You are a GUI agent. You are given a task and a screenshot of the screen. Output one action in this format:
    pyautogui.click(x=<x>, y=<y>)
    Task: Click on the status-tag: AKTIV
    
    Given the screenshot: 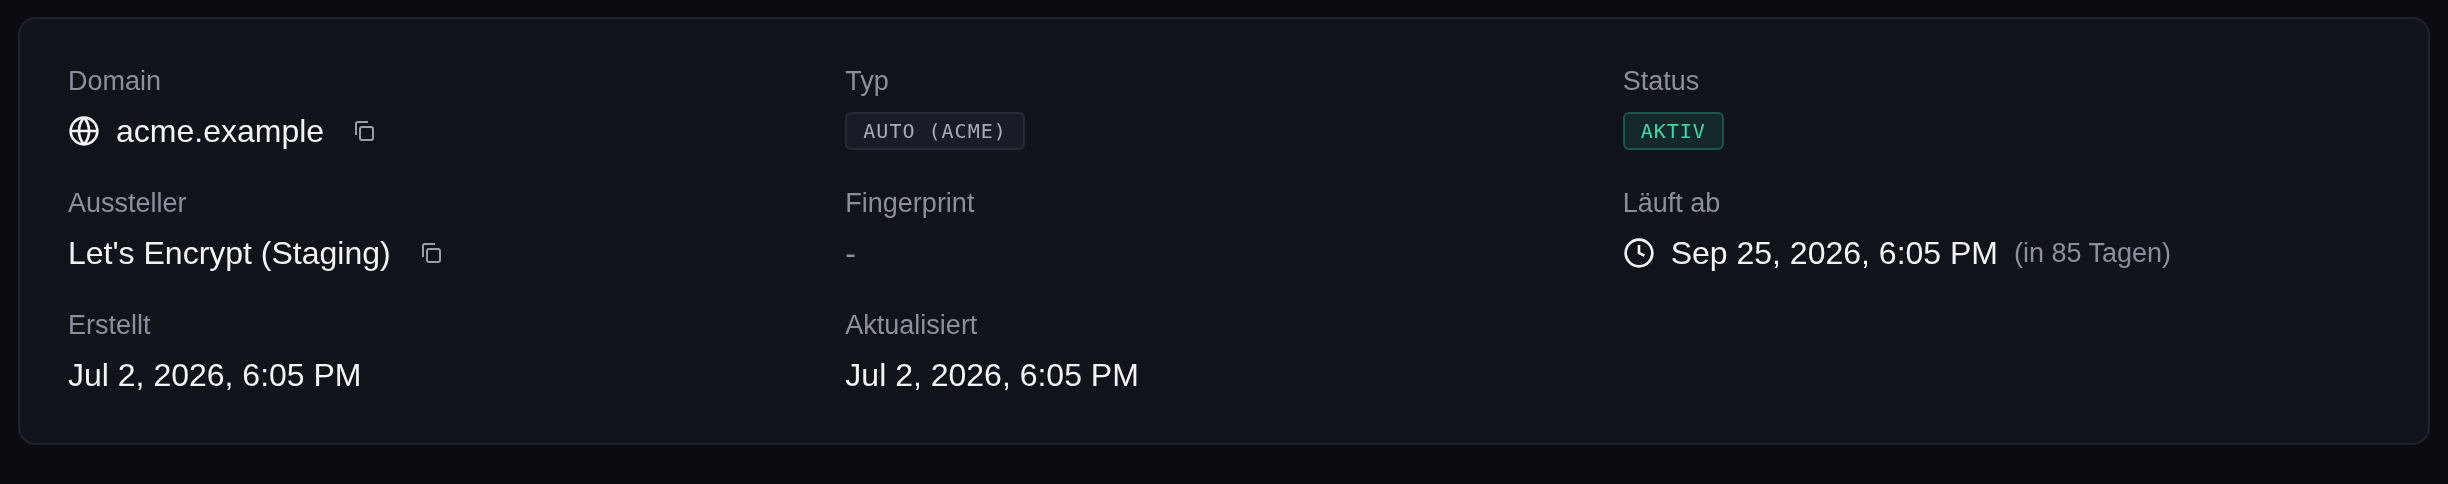 What is the action you would take?
    pyautogui.click(x=1673, y=131)
    